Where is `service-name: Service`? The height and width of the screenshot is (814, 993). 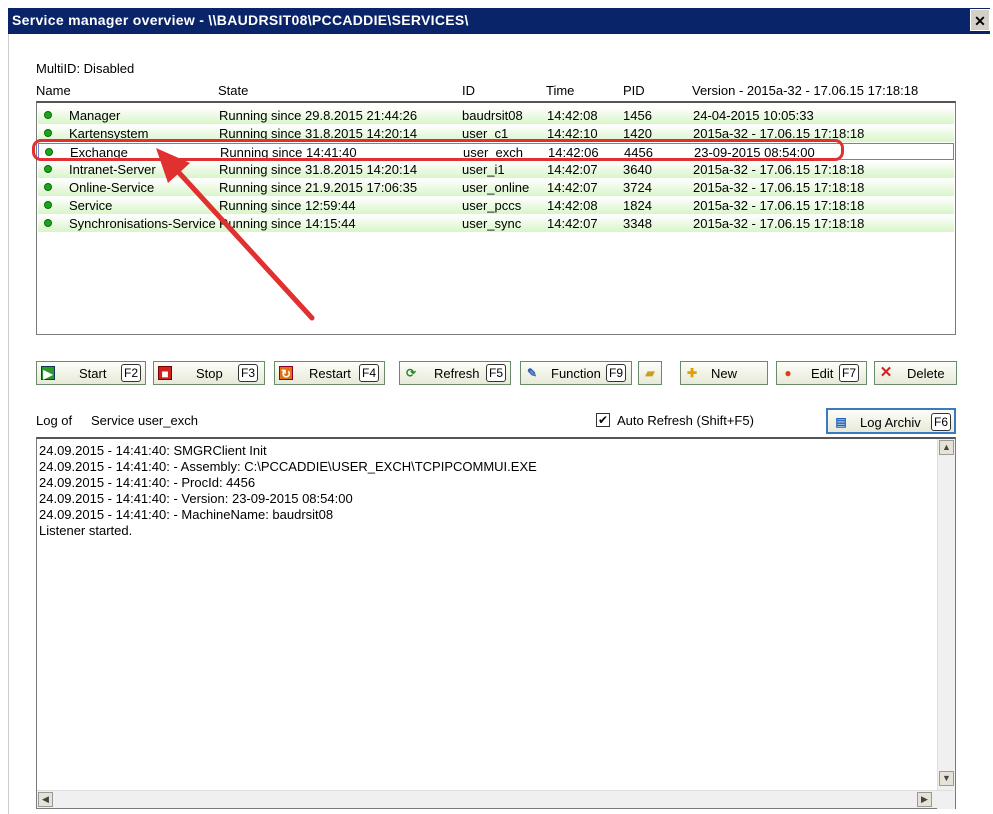 service-name: Service is located at coordinates (91, 205).